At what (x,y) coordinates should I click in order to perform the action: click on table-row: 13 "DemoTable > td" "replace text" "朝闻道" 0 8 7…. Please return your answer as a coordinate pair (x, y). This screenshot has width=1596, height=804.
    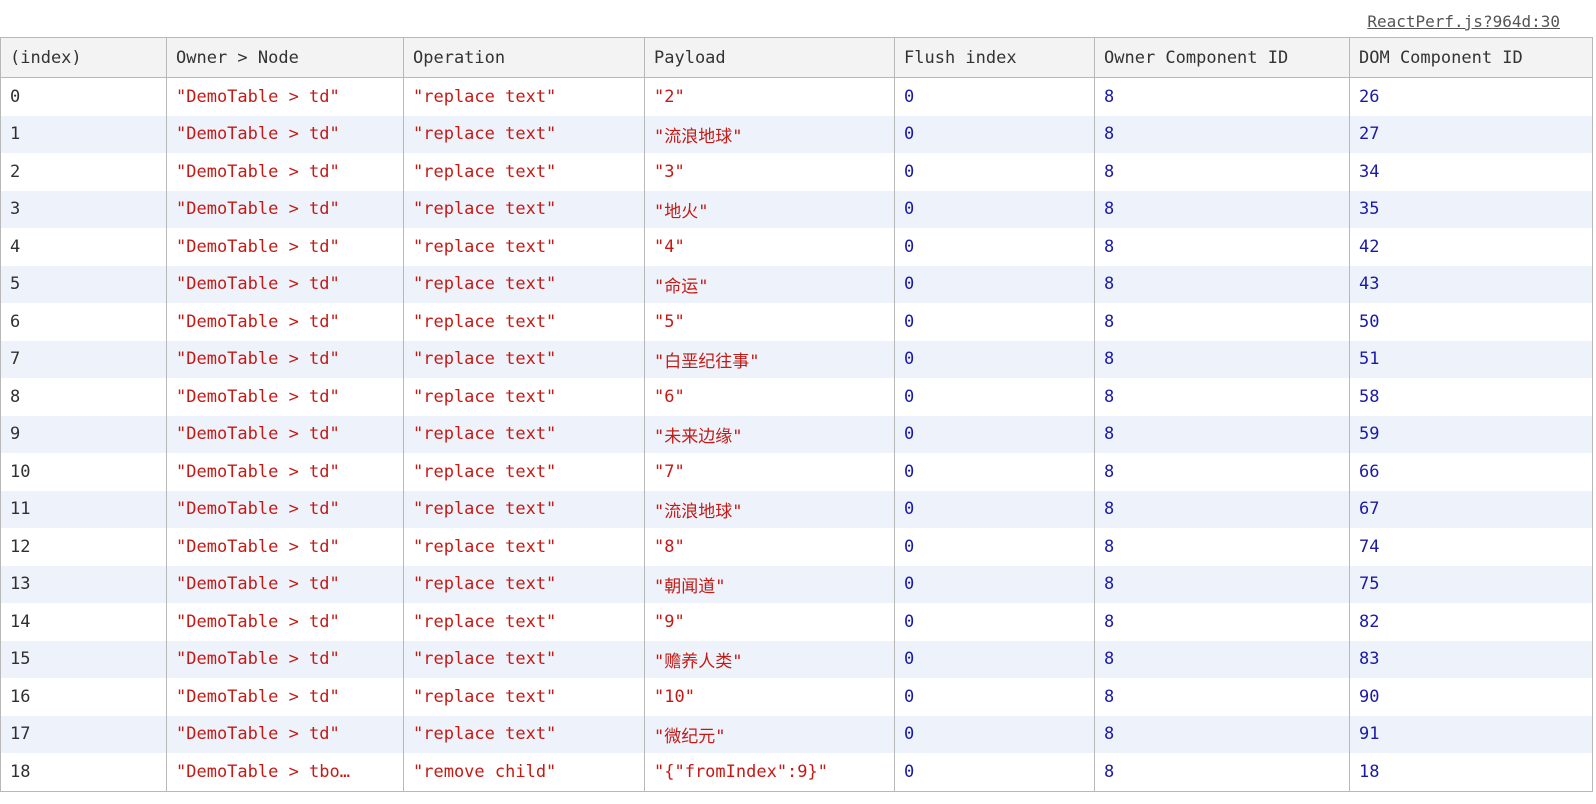
    Looking at the image, I should click on (796, 584).